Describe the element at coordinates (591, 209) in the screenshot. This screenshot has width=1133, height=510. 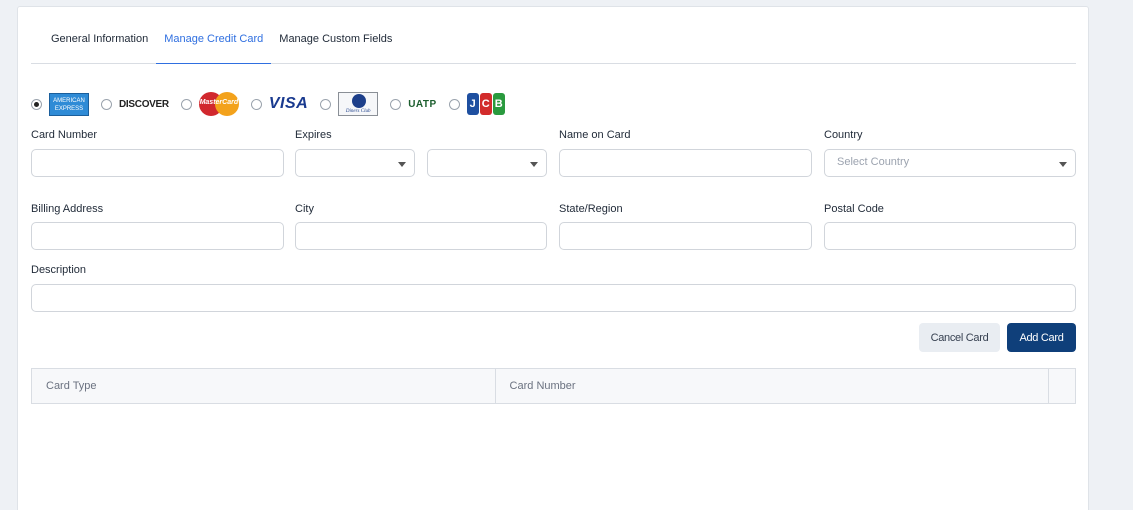
I see `state-region-label: State/Region` at that location.